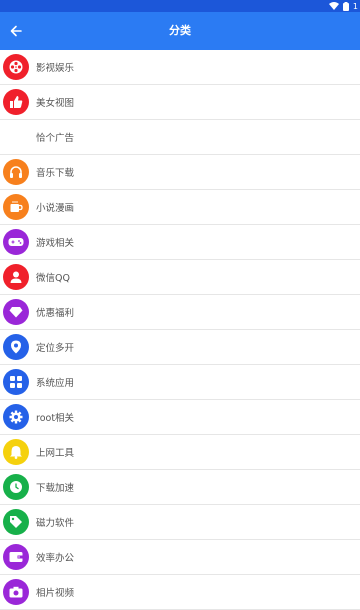 This screenshot has height=610, width=360. I want to click on coffee-cup-icon, so click(16, 206).